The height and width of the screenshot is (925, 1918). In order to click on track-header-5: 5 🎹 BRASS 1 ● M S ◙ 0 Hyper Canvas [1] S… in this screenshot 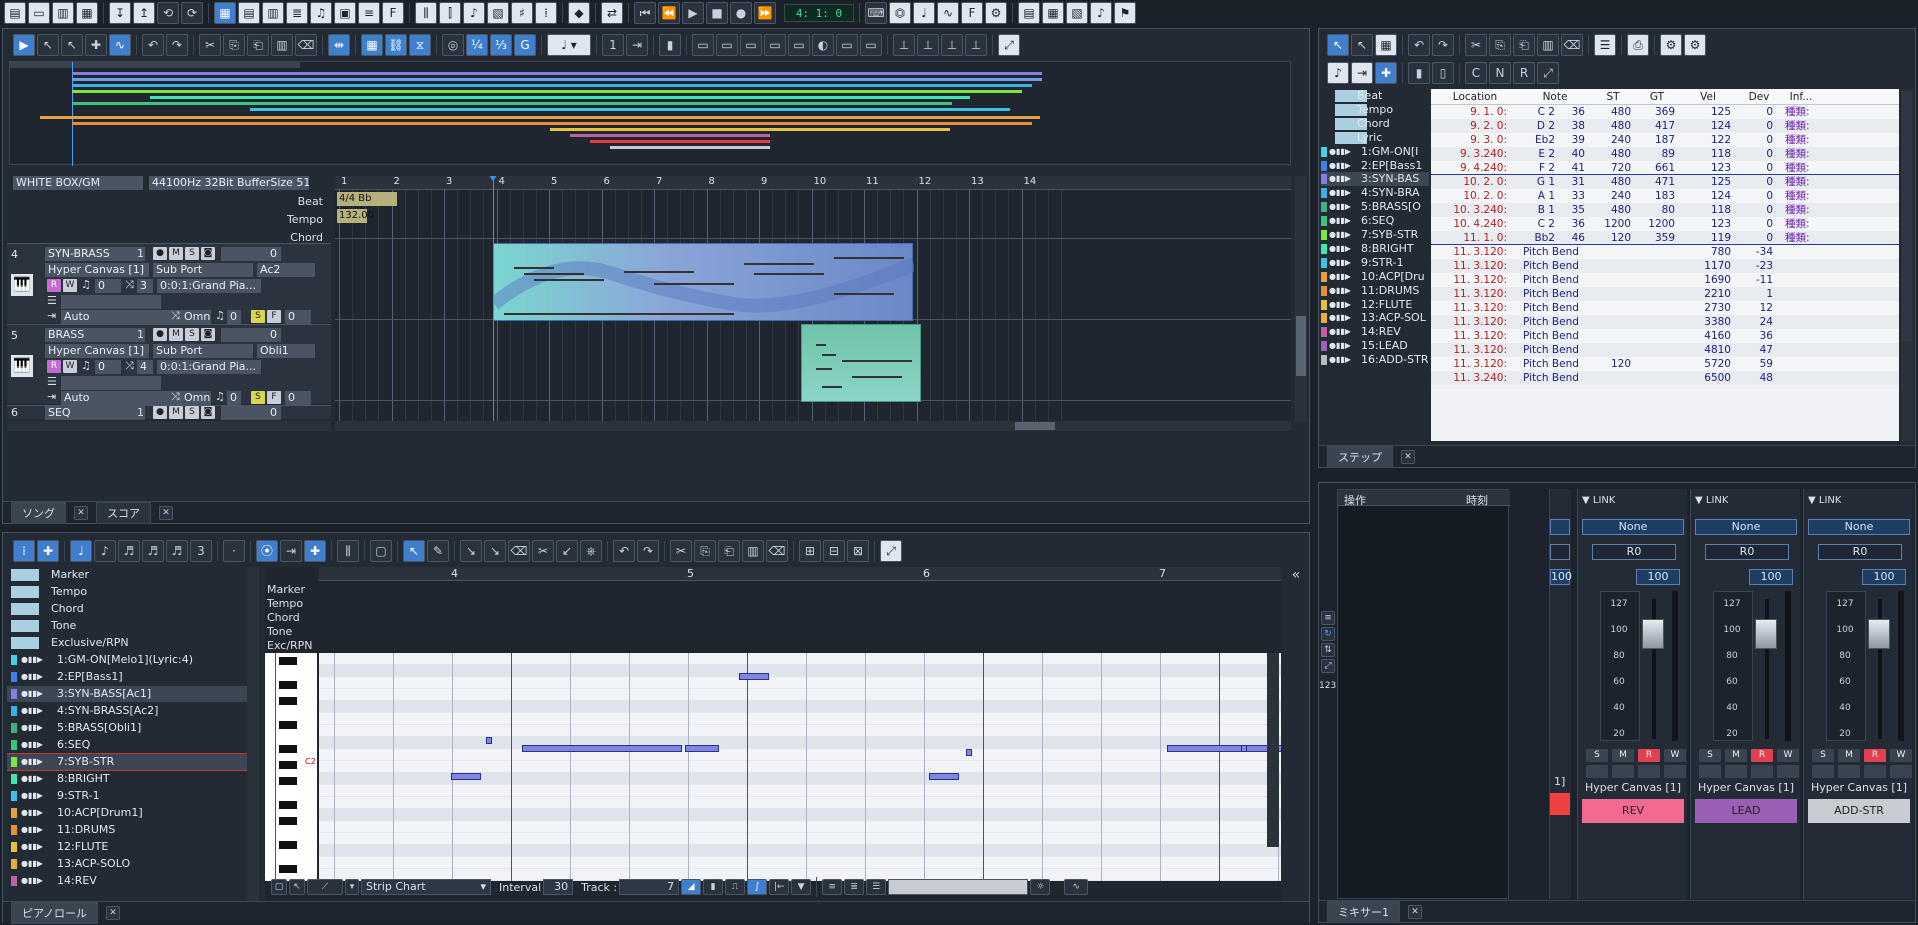, I will do `click(169, 364)`.